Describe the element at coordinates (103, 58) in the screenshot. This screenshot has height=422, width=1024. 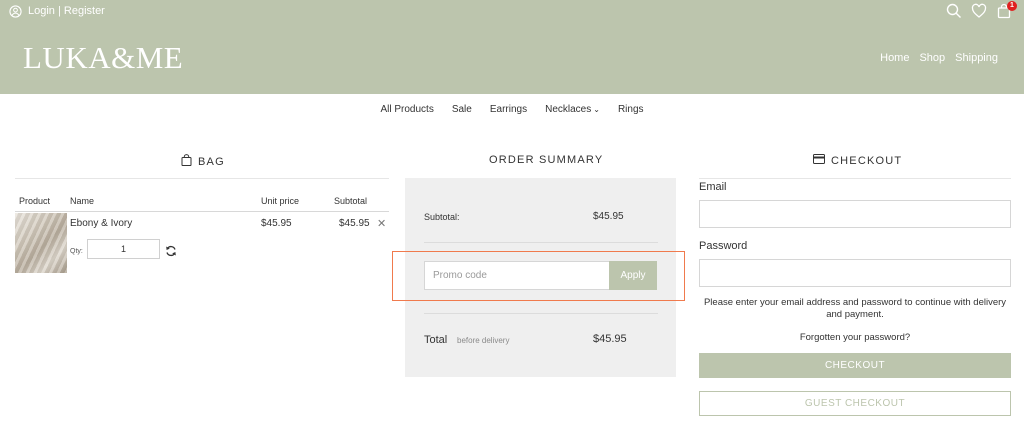
I see `brand-logo: LUKA&ME` at that location.